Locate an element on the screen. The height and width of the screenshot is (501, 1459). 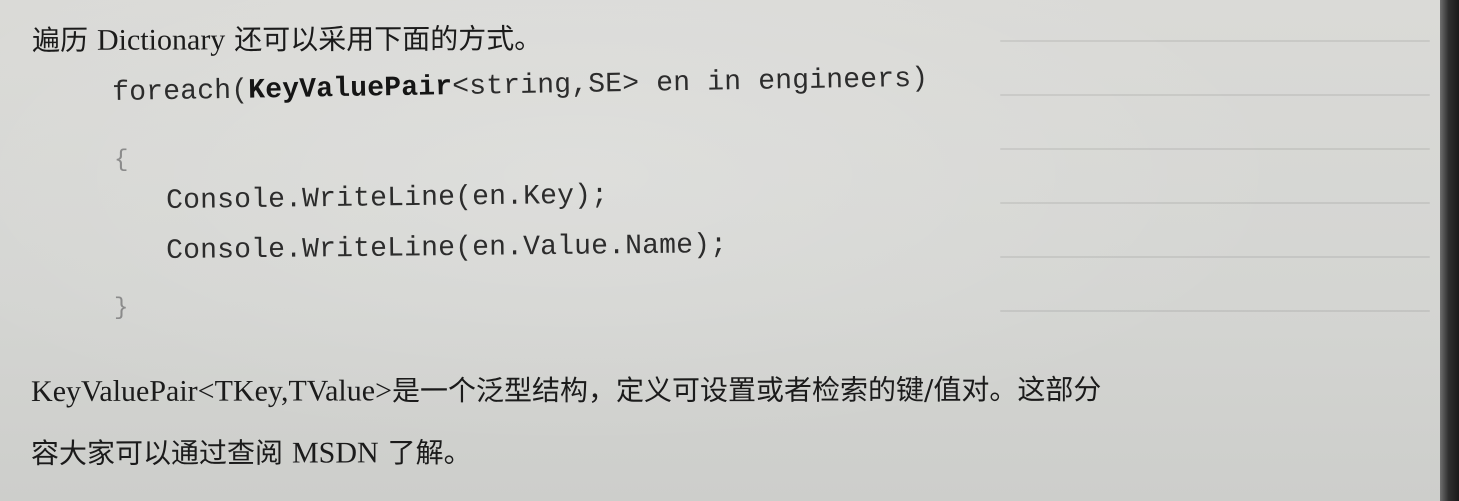
msdn-prefix: 容大家可以通过查阅 is located at coordinates (161, 453).